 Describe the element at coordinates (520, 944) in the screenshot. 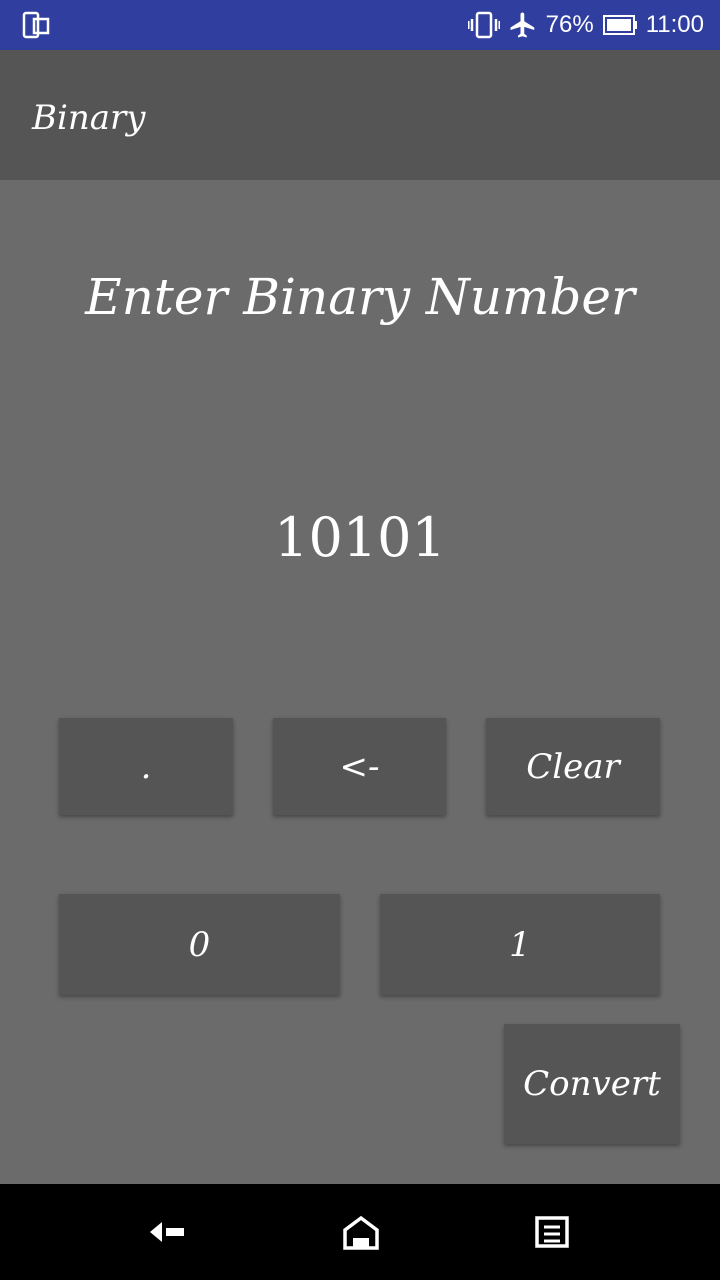

I see `one-button: 1` at that location.